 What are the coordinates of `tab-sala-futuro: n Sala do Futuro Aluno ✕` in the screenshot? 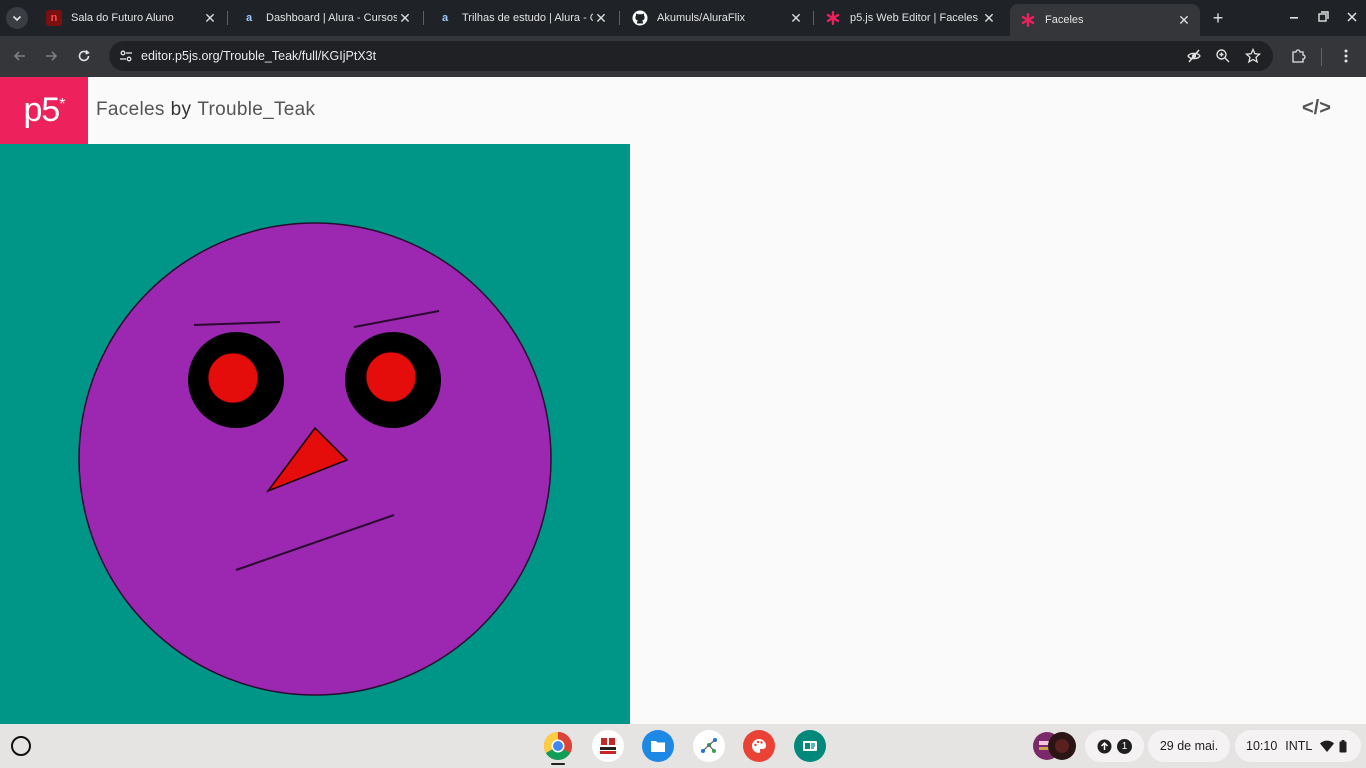 It's located at (131, 18).